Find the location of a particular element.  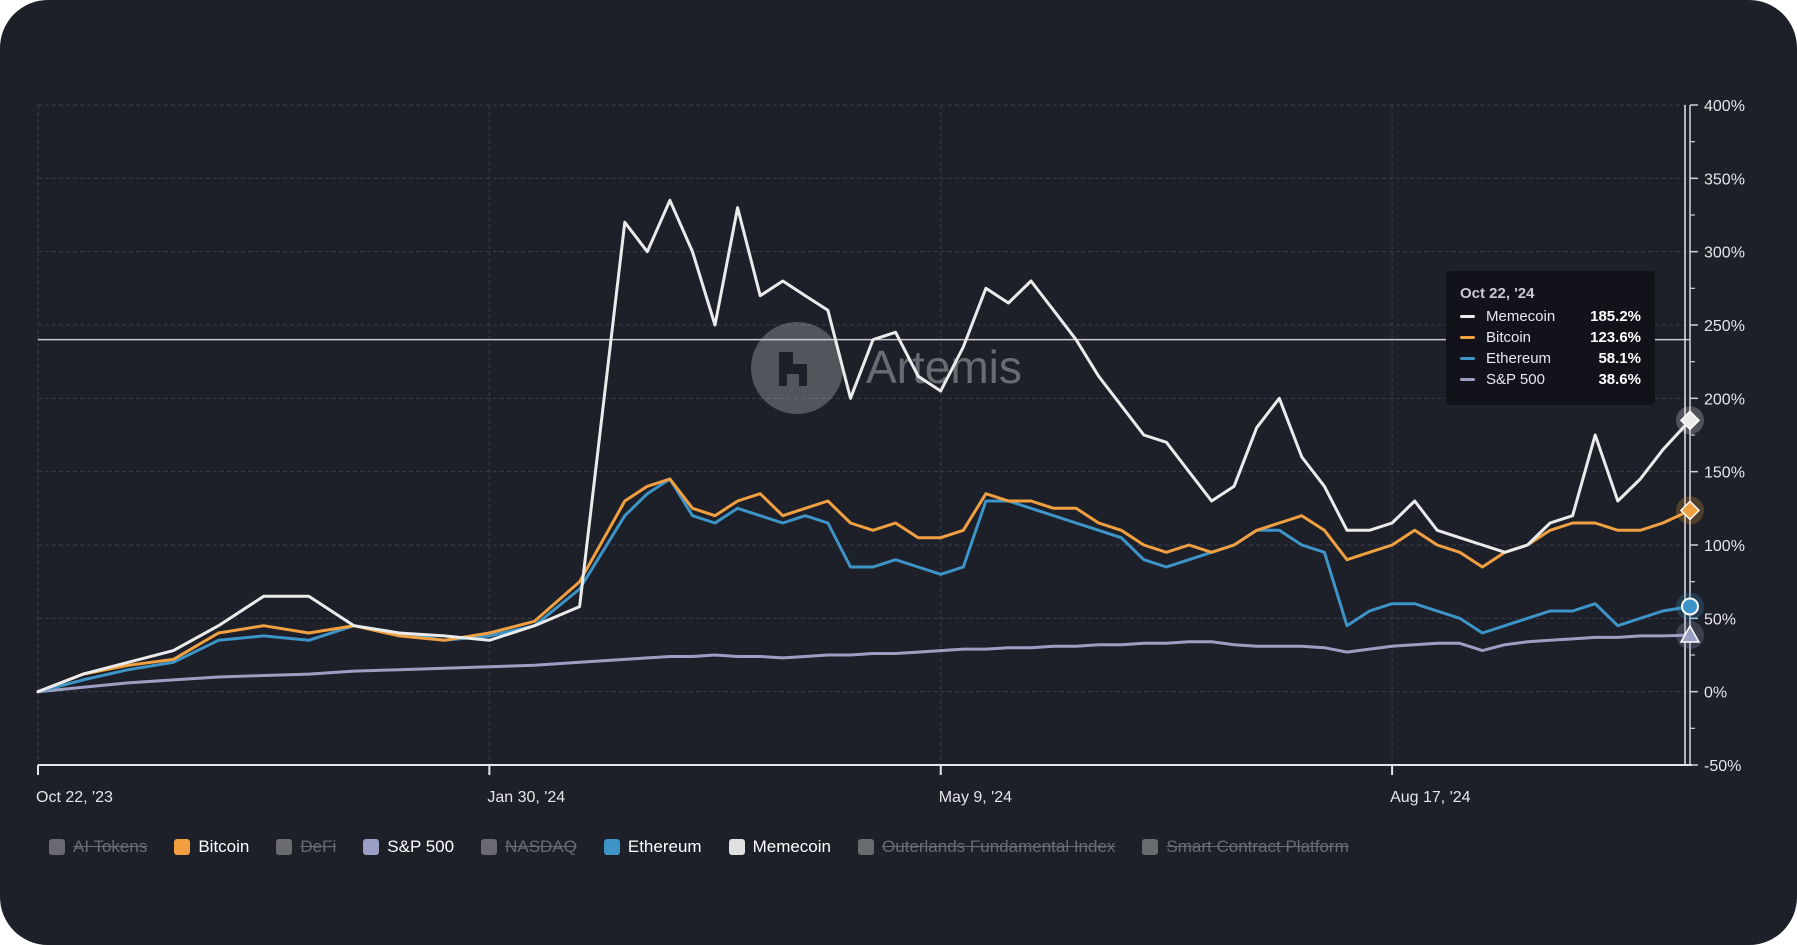

legend-label: Memecoin is located at coordinates (791, 846).